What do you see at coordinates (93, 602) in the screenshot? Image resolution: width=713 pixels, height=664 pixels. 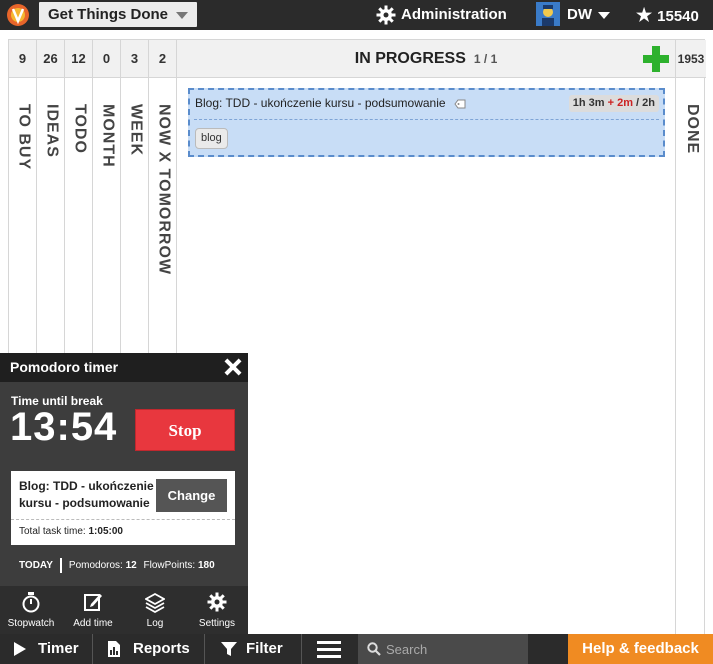 I see `edit-icon` at bounding box center [93, 602].